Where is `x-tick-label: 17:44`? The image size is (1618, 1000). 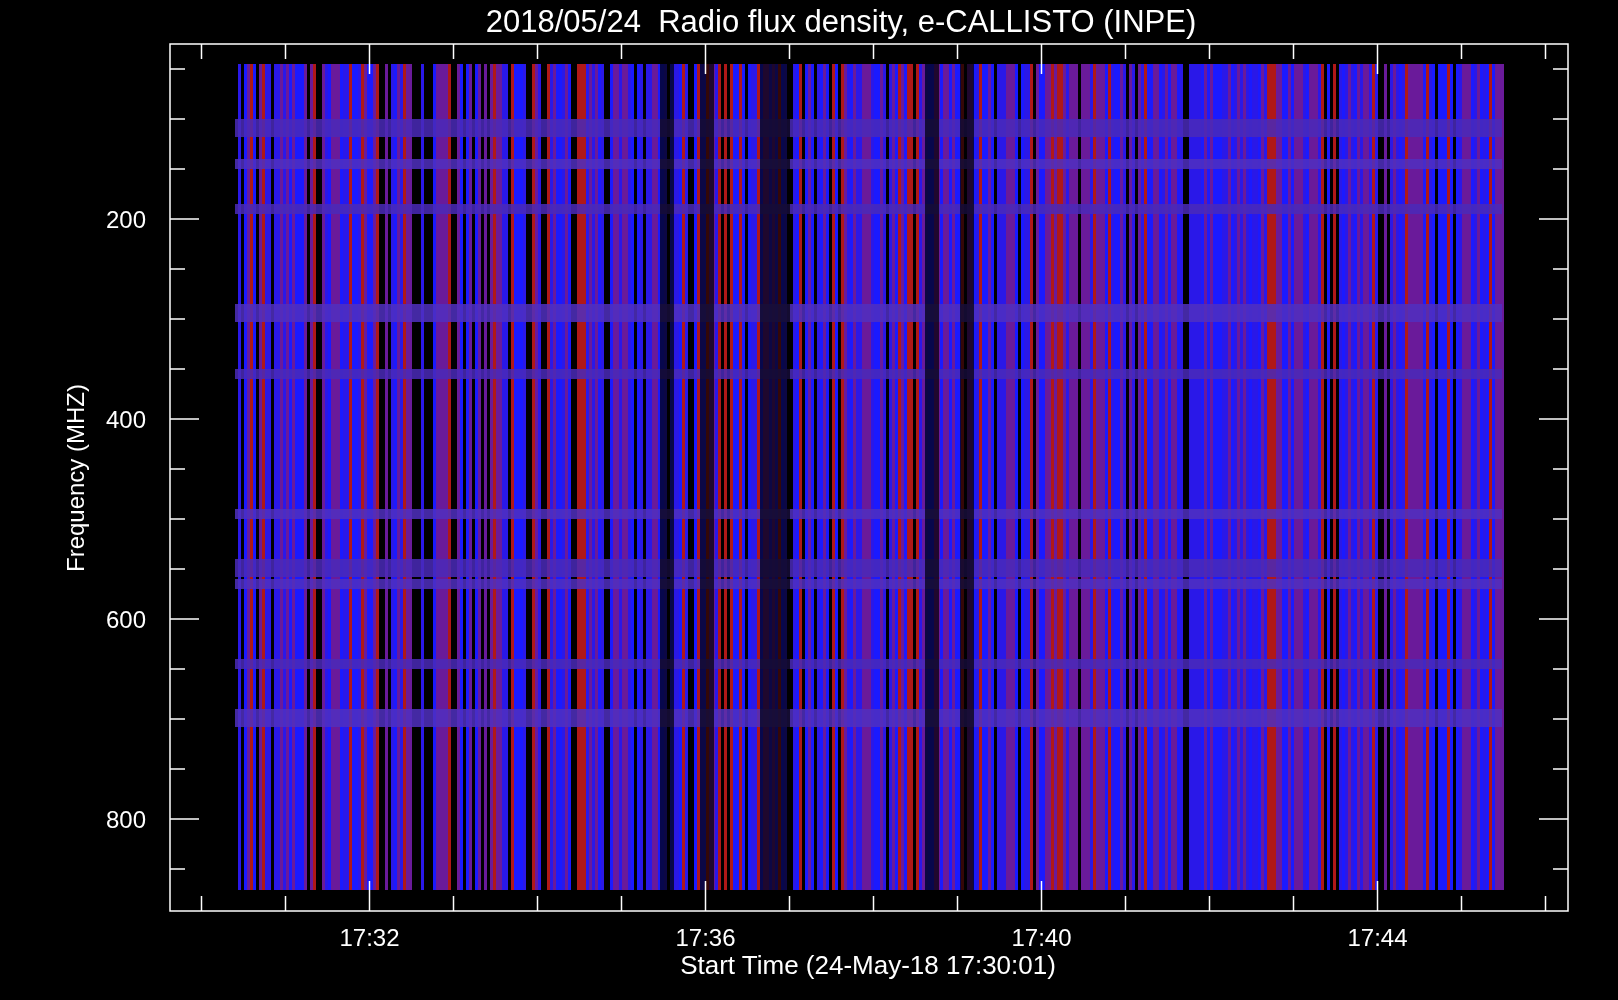 x-tick-label: 17:44 is located at coordinates (1377, 937).